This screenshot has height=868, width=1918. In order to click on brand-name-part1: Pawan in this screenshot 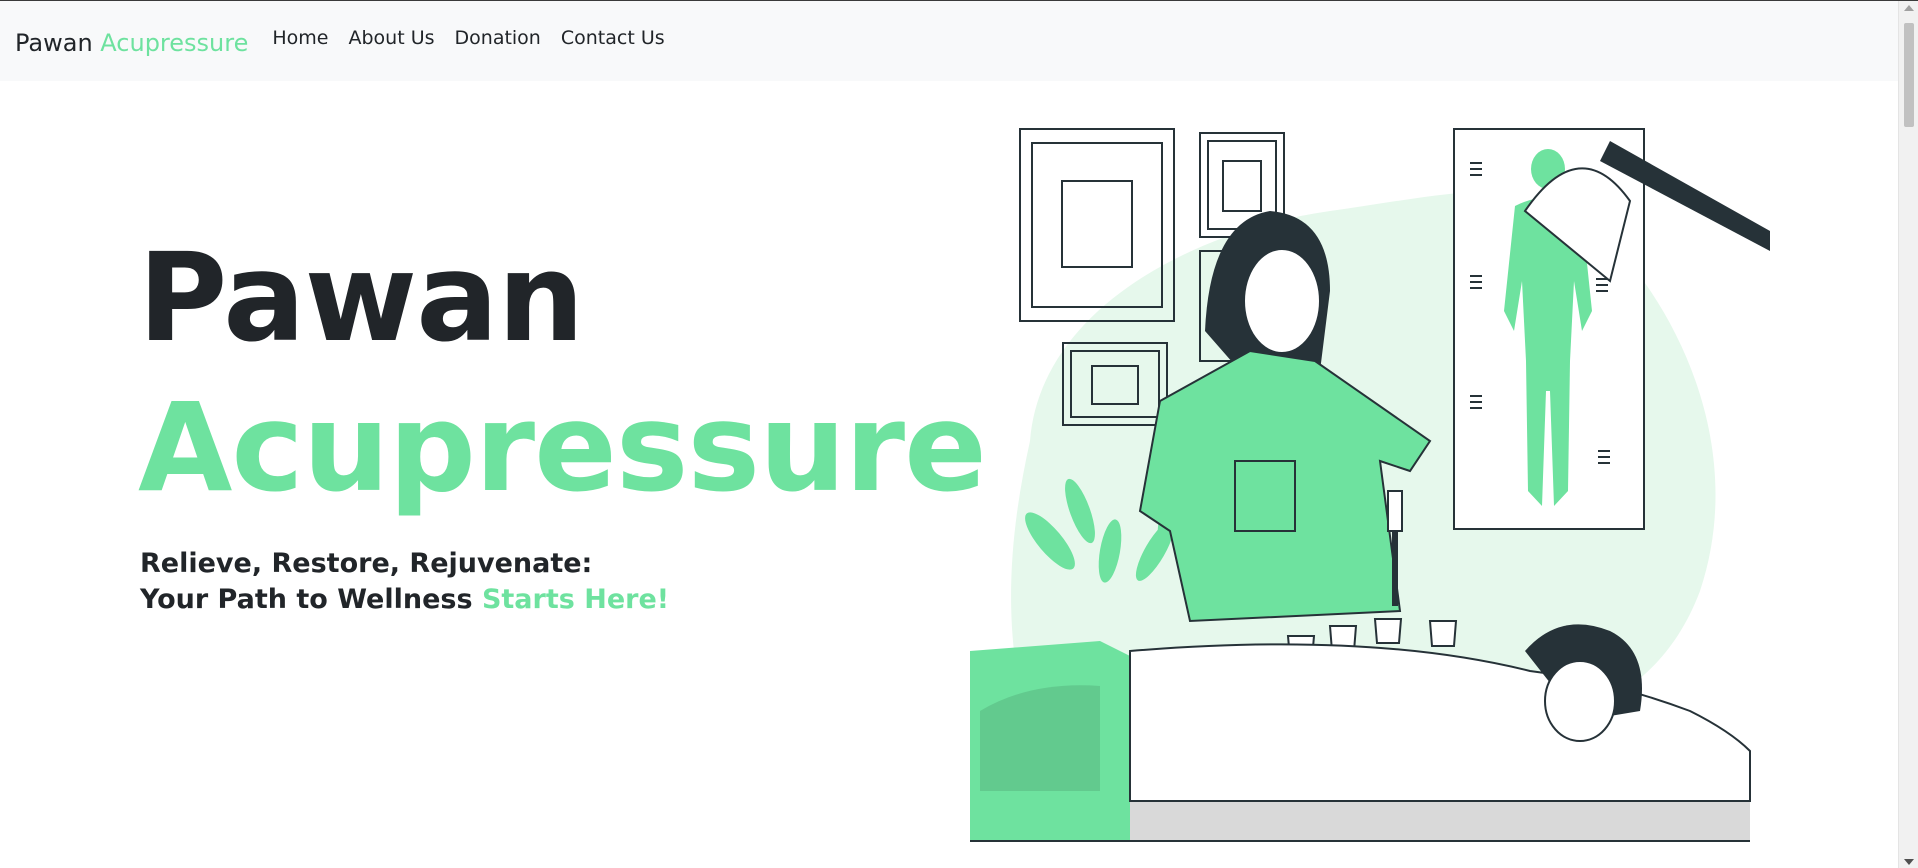, I will do `click(54, 43)`.